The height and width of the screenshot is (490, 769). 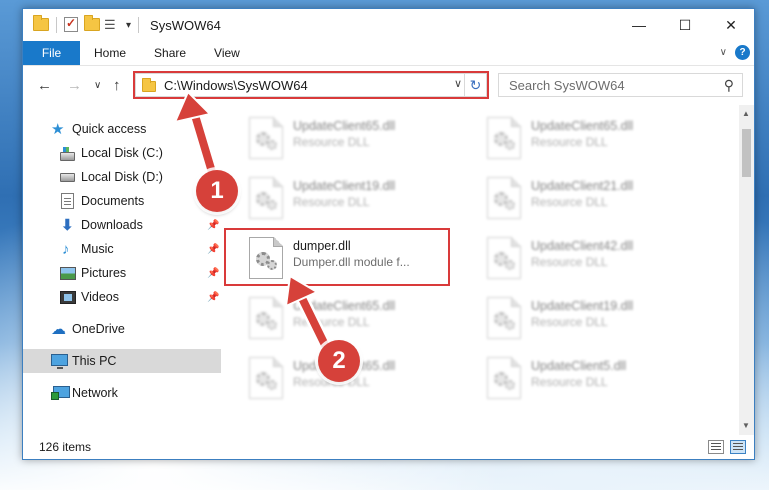 What do you see at coordinates (616, 85) in the screenshot?
I see `search-placeholder: Search SysWOW64` at bounding box center [616, 85].